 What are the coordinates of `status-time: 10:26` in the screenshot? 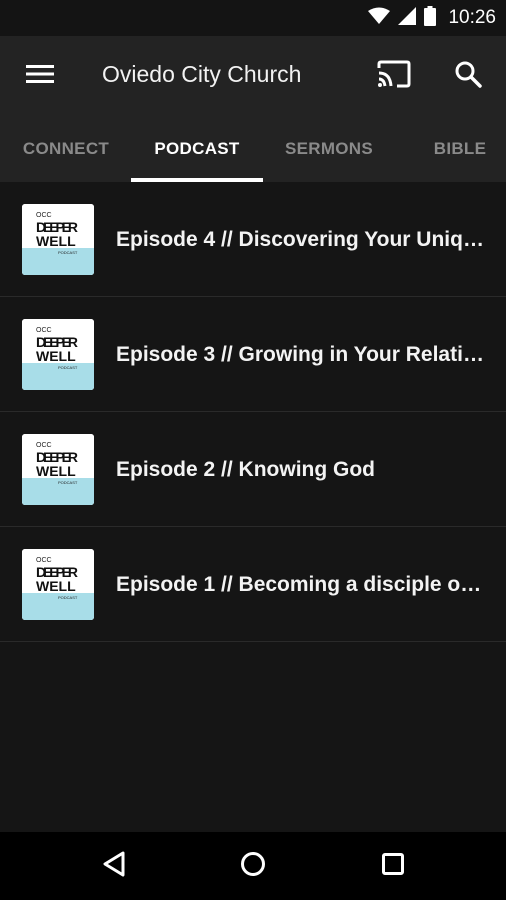 It's located at (472, 17).